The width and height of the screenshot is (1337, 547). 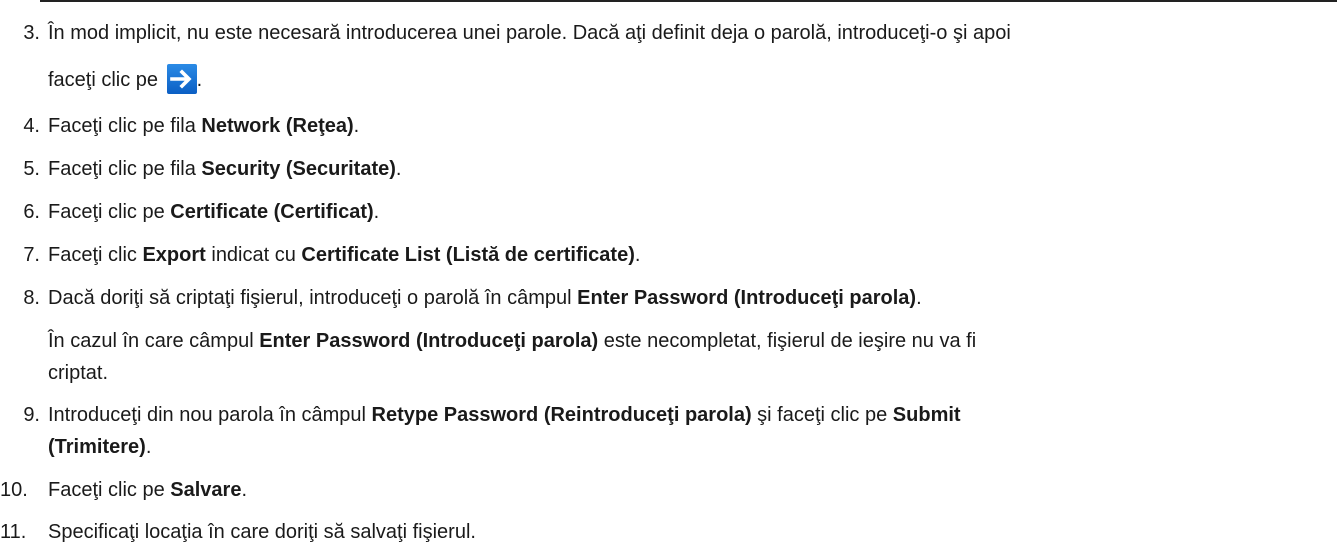 What do you see at coordinates (13, 532) in the screenshot?
I see `step-number: 11.` at bounding box center [13, 532].